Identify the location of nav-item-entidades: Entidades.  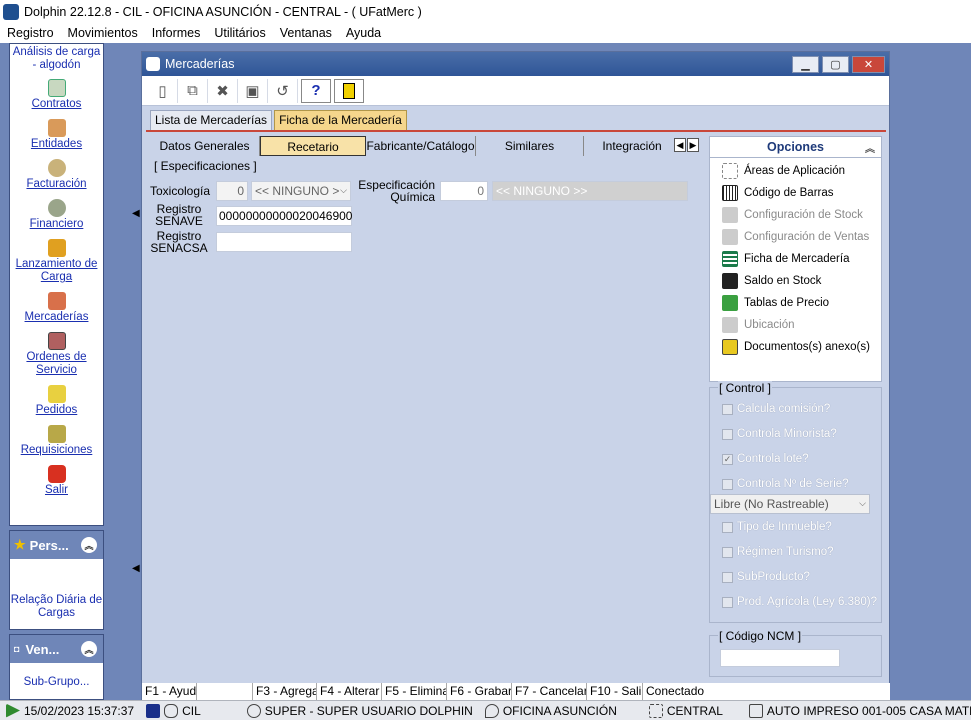
(56, 135).